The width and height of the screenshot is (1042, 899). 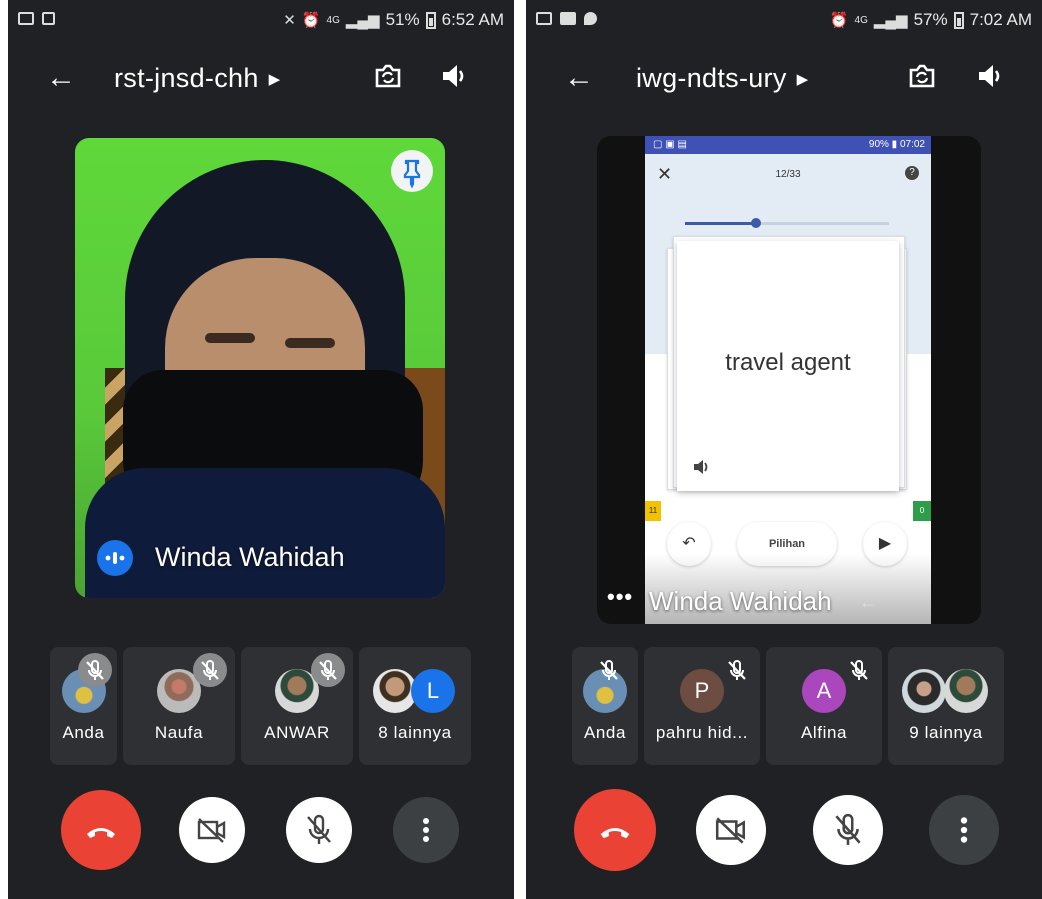 What do you see at coordinates (721, 223) in the screenshot?
I see `progress-fill` at bounding box center [721, 223].